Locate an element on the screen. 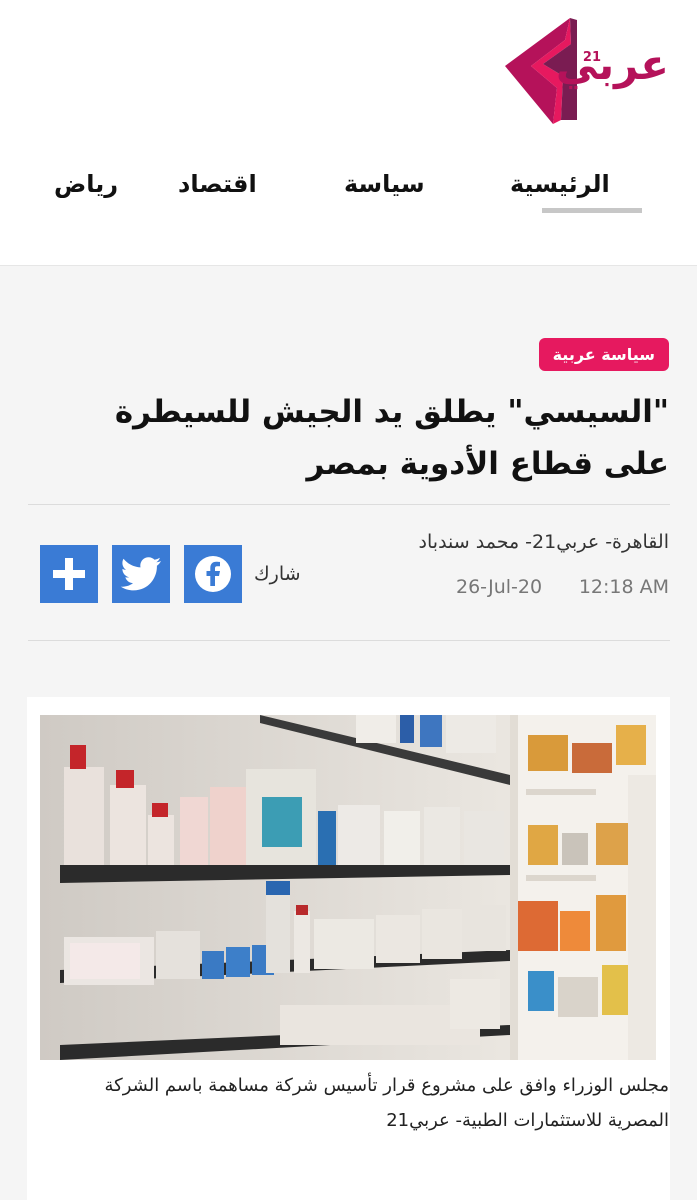  article-date: 26-Jul-20 is located at coordinates (499, 587).